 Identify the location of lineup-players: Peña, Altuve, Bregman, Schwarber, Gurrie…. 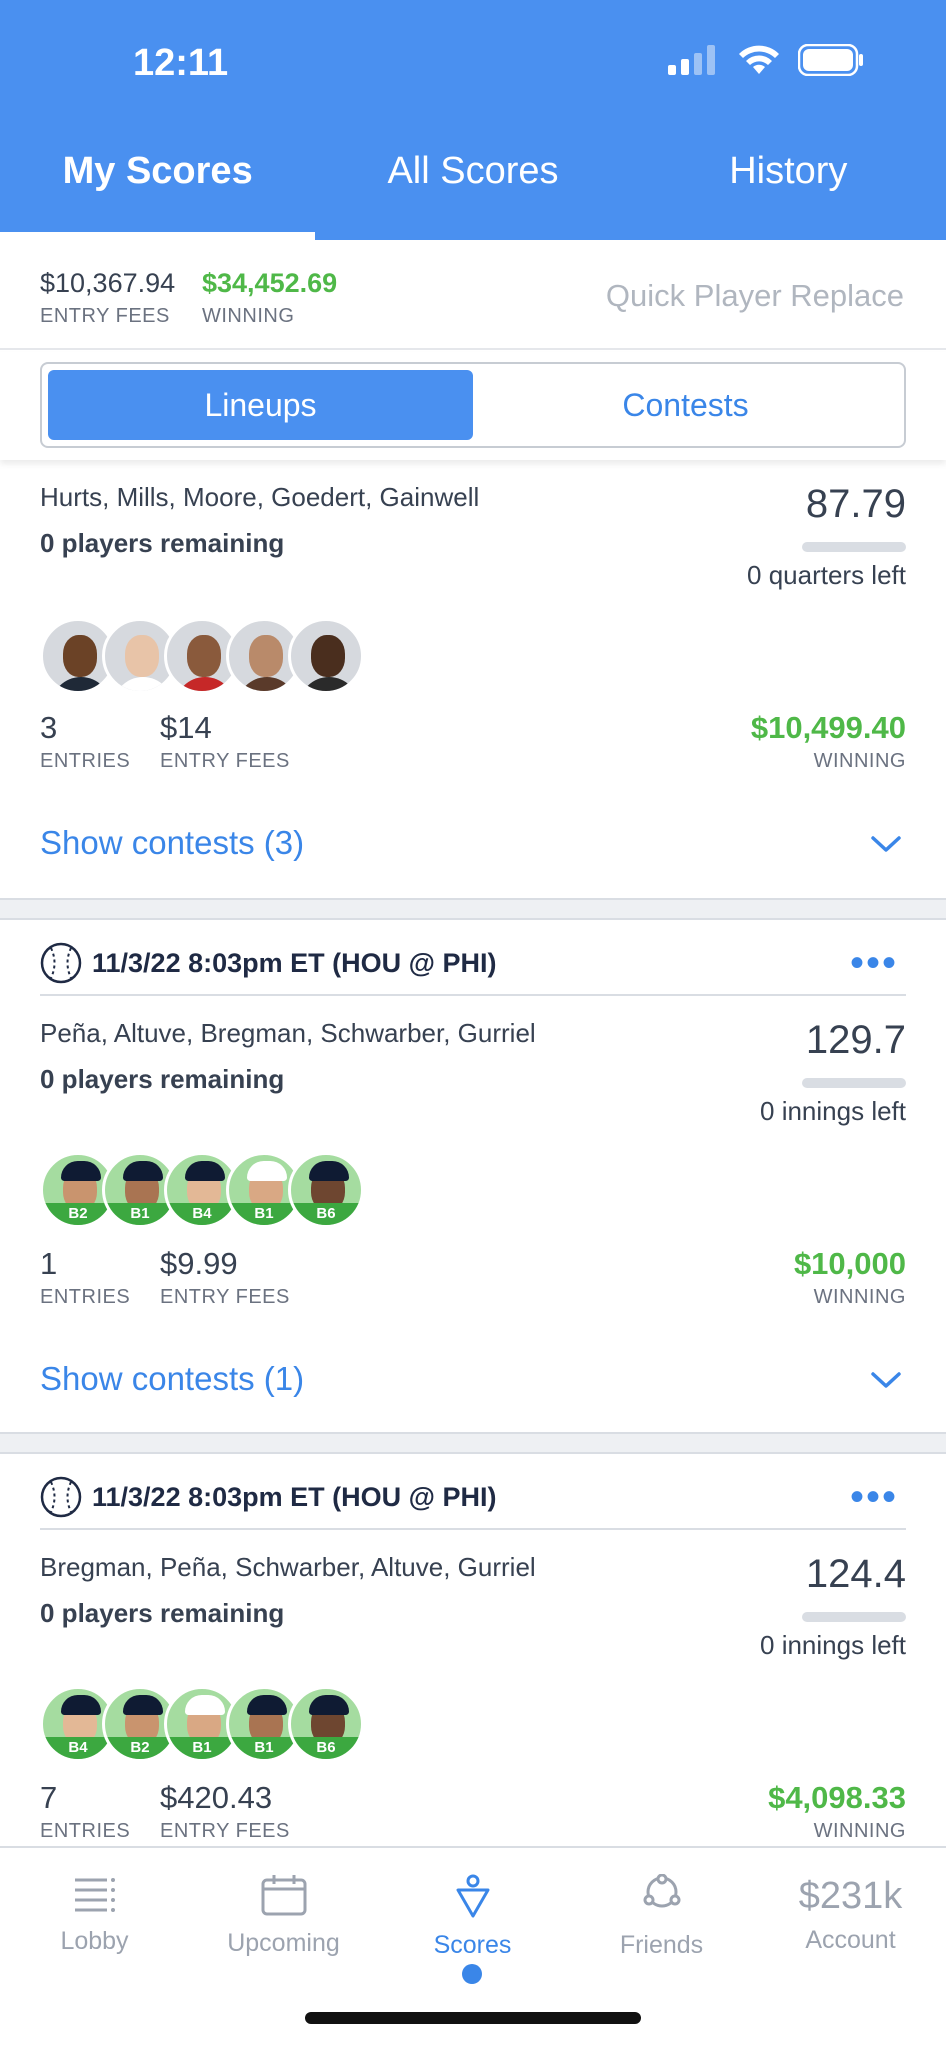
(288, 1033).